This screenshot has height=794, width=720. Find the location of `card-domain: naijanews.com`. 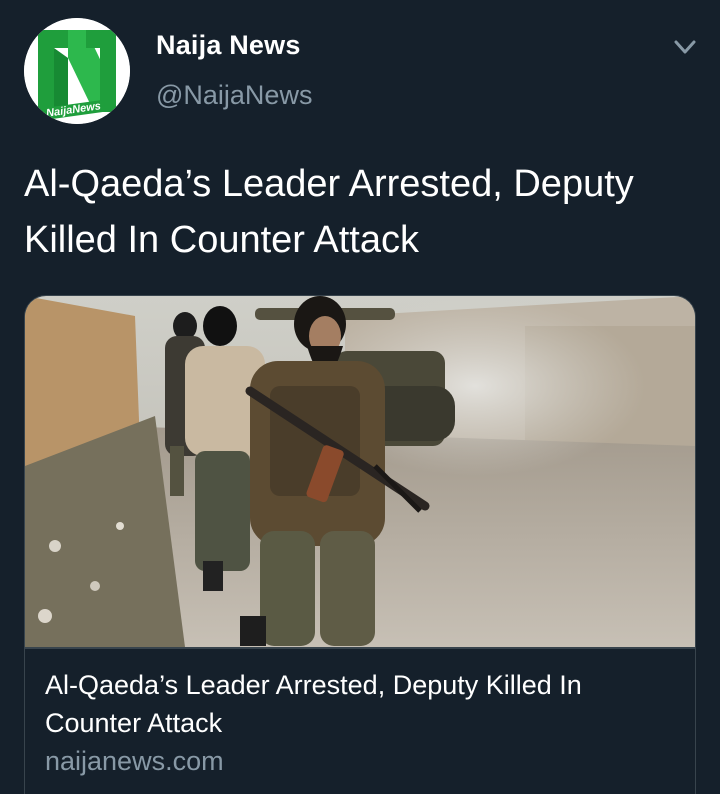

card-domain: naijanews.com is located at coordinates (134, 761).